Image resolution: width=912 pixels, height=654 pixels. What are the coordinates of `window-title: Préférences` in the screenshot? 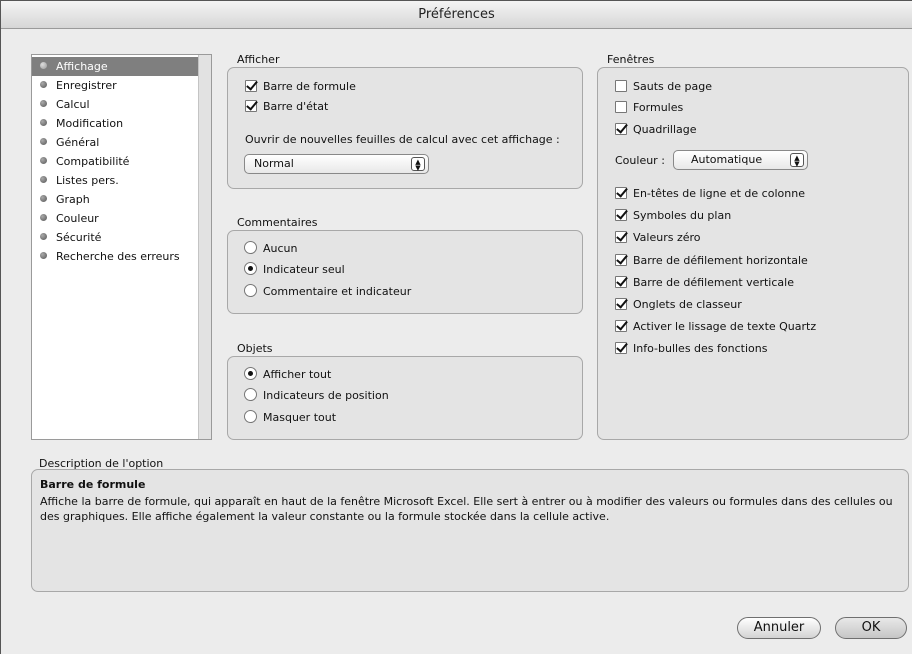 It's located at (456, 15).